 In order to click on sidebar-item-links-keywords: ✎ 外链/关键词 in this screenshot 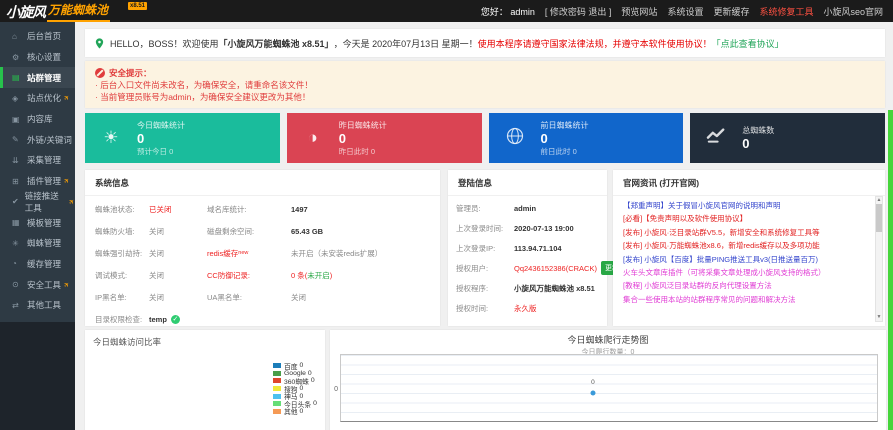, I will do `click(37, 139)`.